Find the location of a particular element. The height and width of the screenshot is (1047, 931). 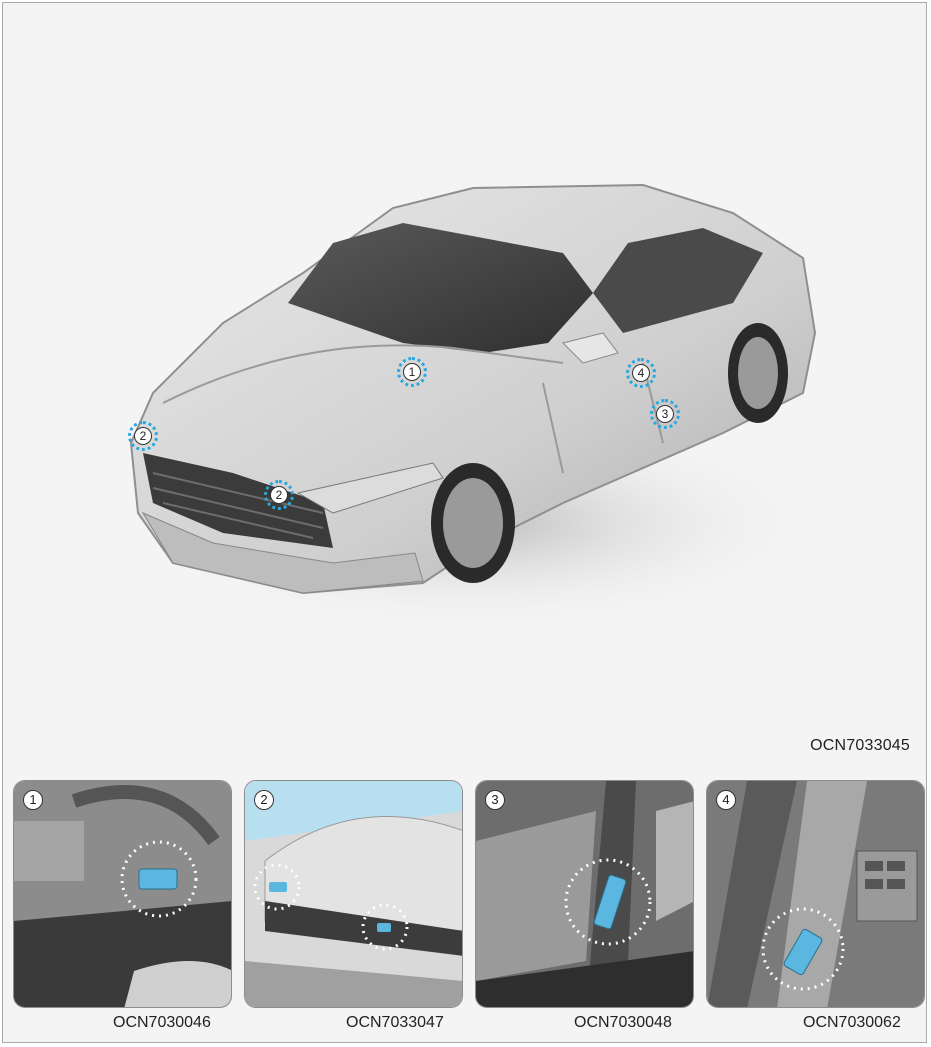

main-figure-code: OCN7033045 is located at coordinates (860, 745).